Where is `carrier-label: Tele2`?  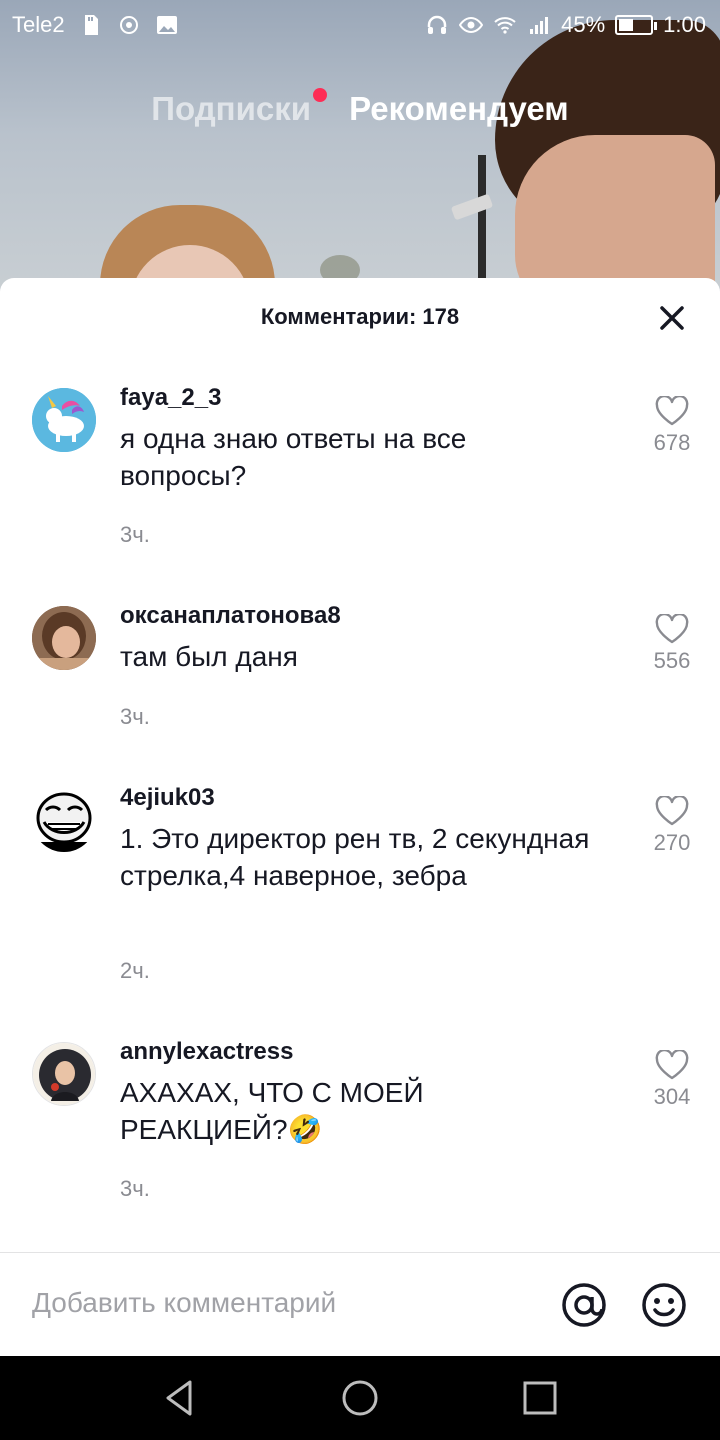 carrier-label: Tele2 is located at coordinates (38, 24).